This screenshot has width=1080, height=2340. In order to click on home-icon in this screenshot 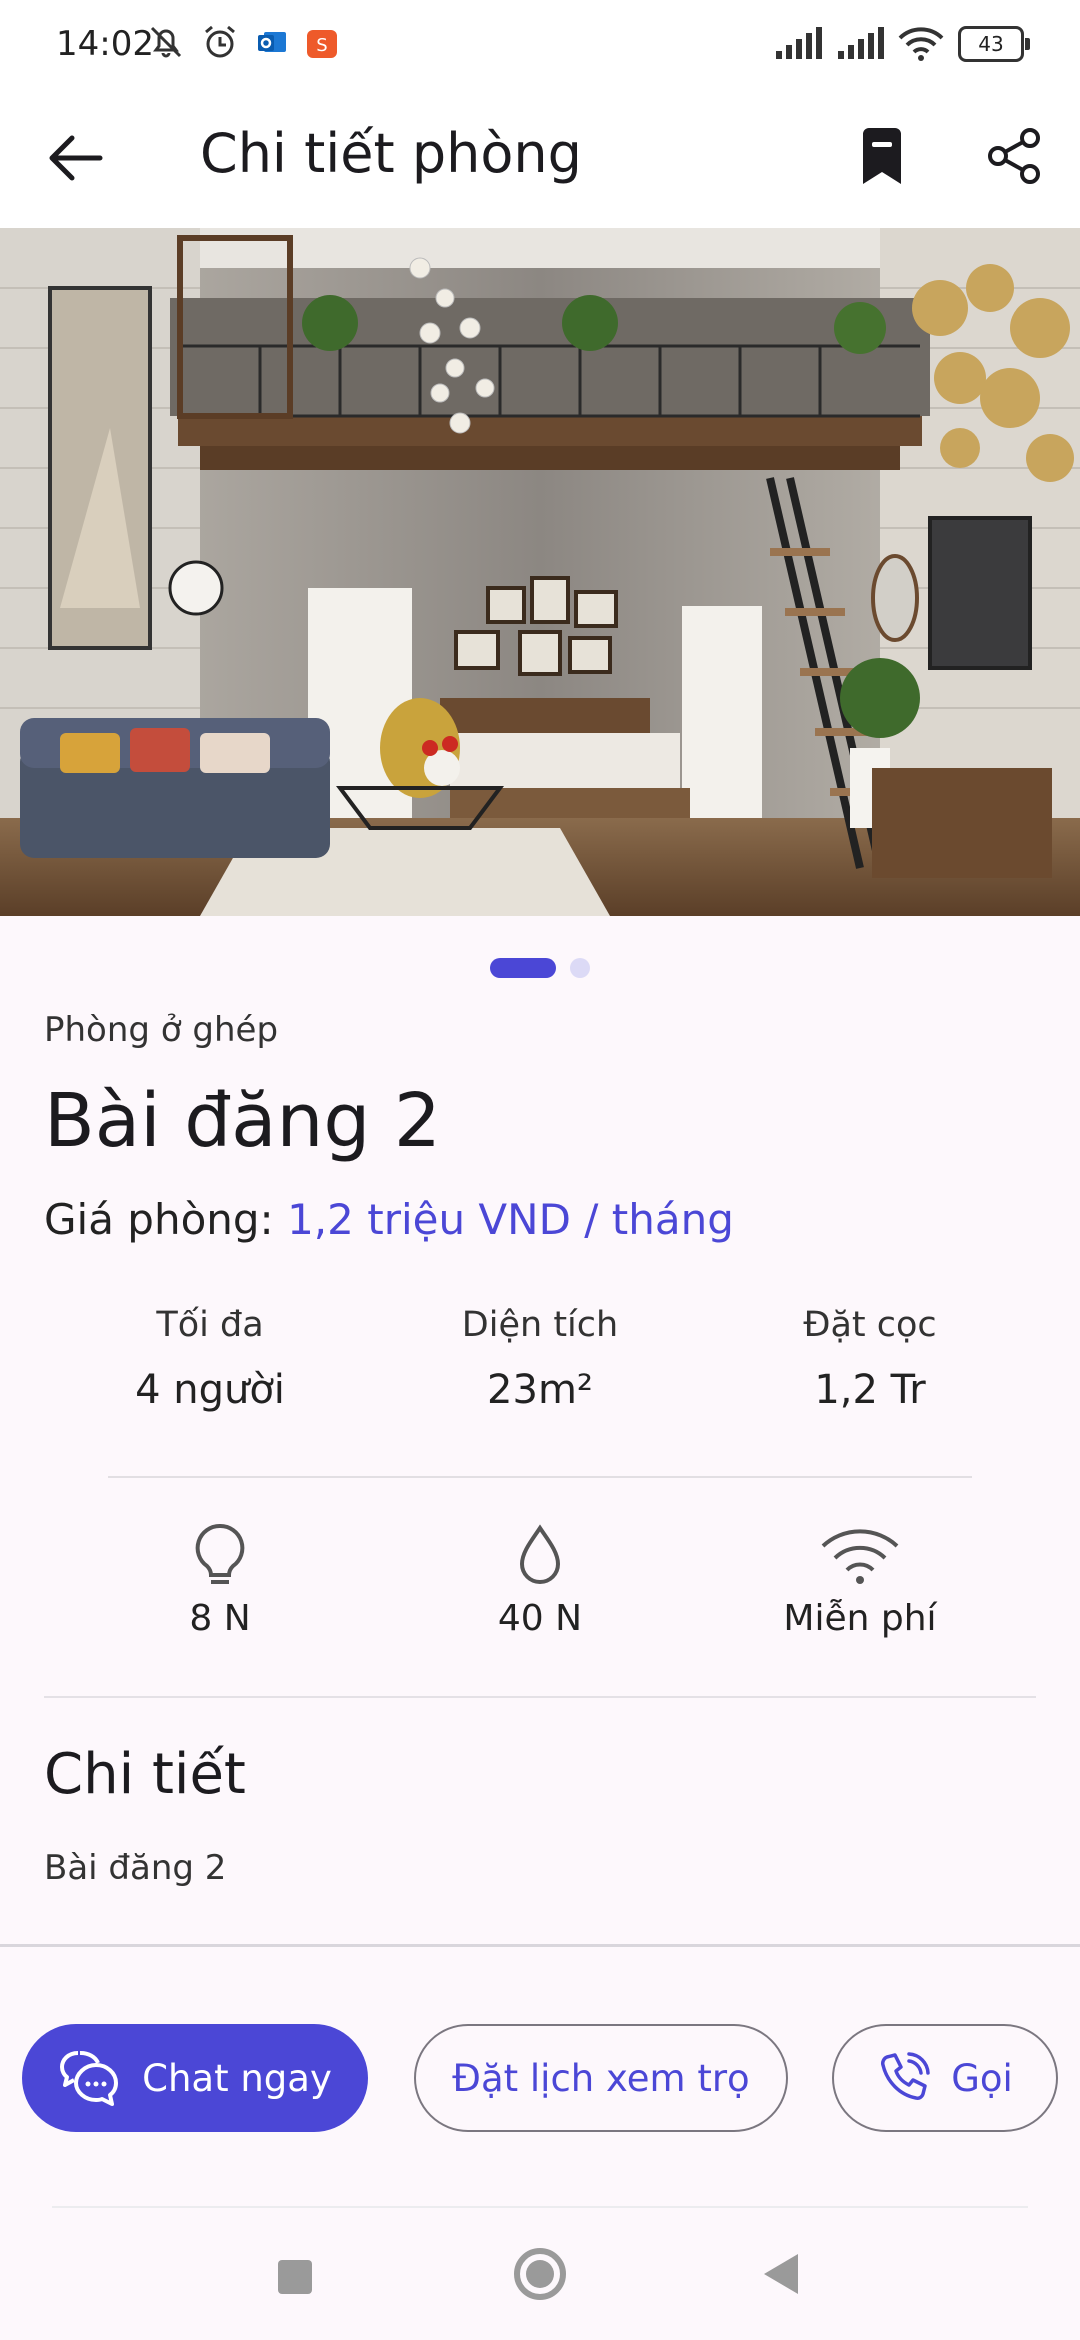, I will do `click(540, 2274)`.